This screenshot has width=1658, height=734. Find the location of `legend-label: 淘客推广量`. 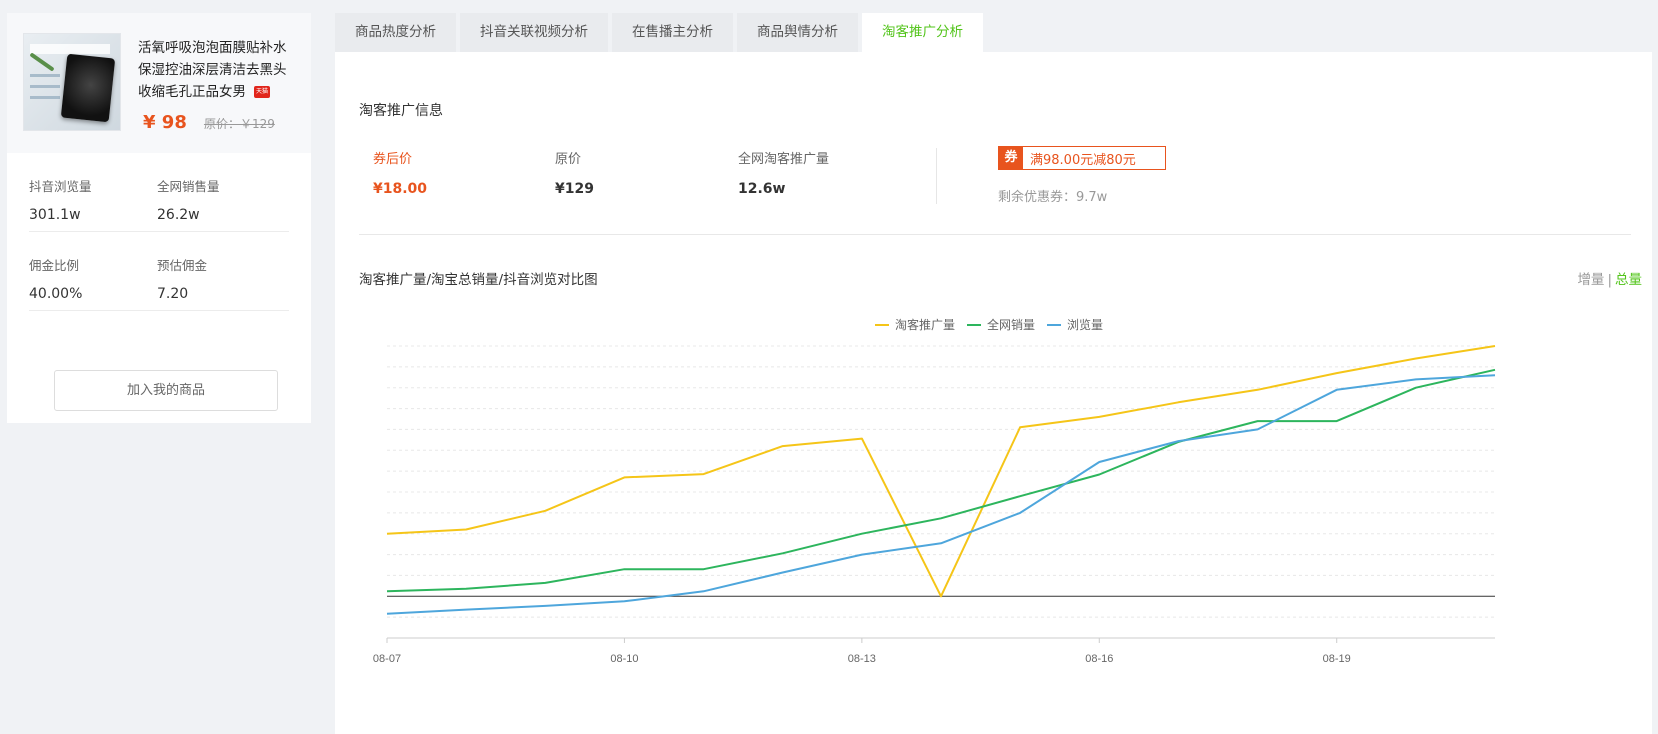

legend-label: 淘客推广量 is located at coordinates (925, 325).